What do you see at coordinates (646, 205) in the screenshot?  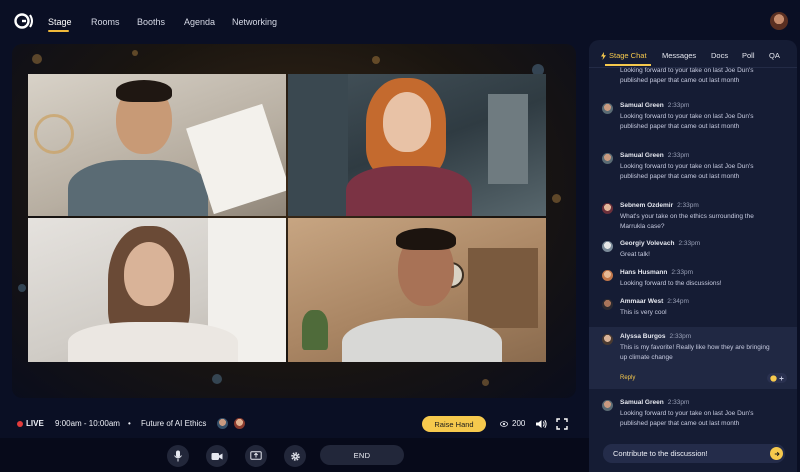 I see `sender-name: Sebnem Ozdemir` at bounding box center [646, 205].